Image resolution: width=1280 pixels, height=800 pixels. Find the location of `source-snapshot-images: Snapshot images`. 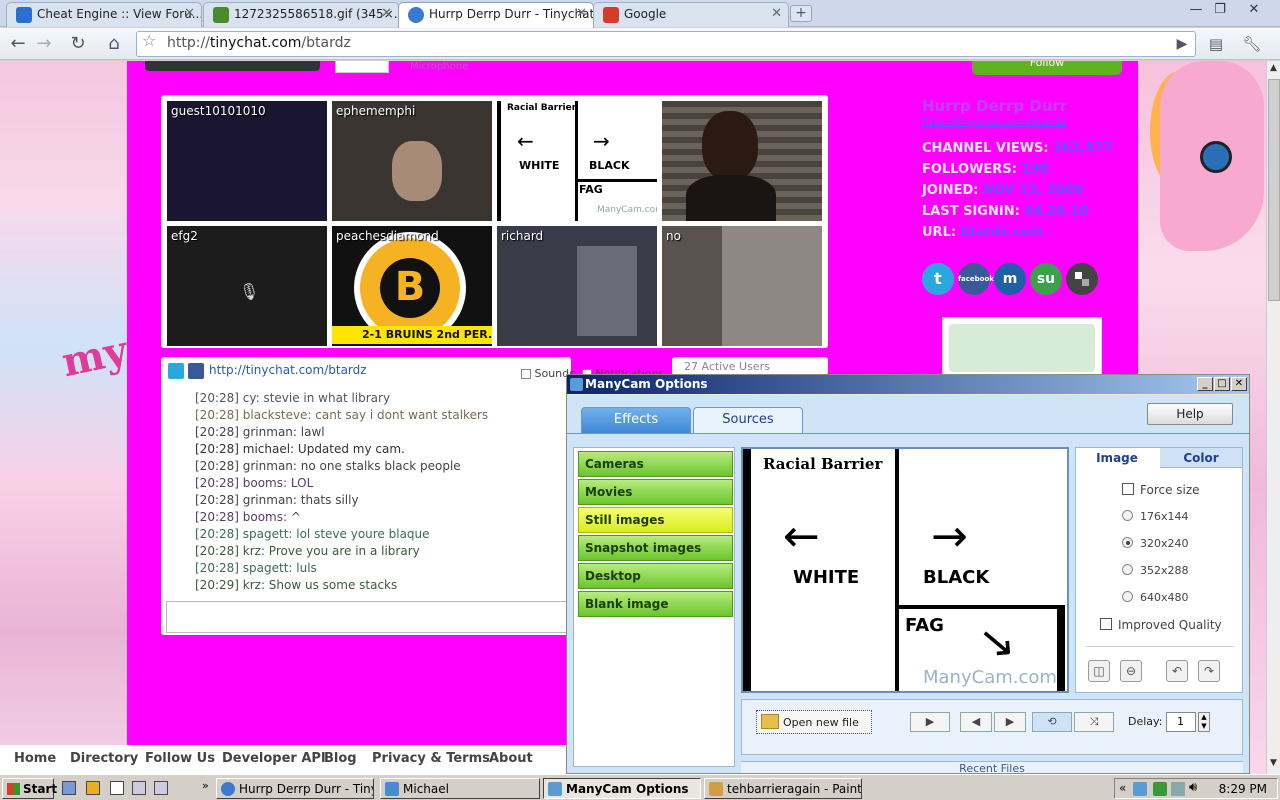

source-snapshot-images: Snapshot images is located at coordinates (655, 548).